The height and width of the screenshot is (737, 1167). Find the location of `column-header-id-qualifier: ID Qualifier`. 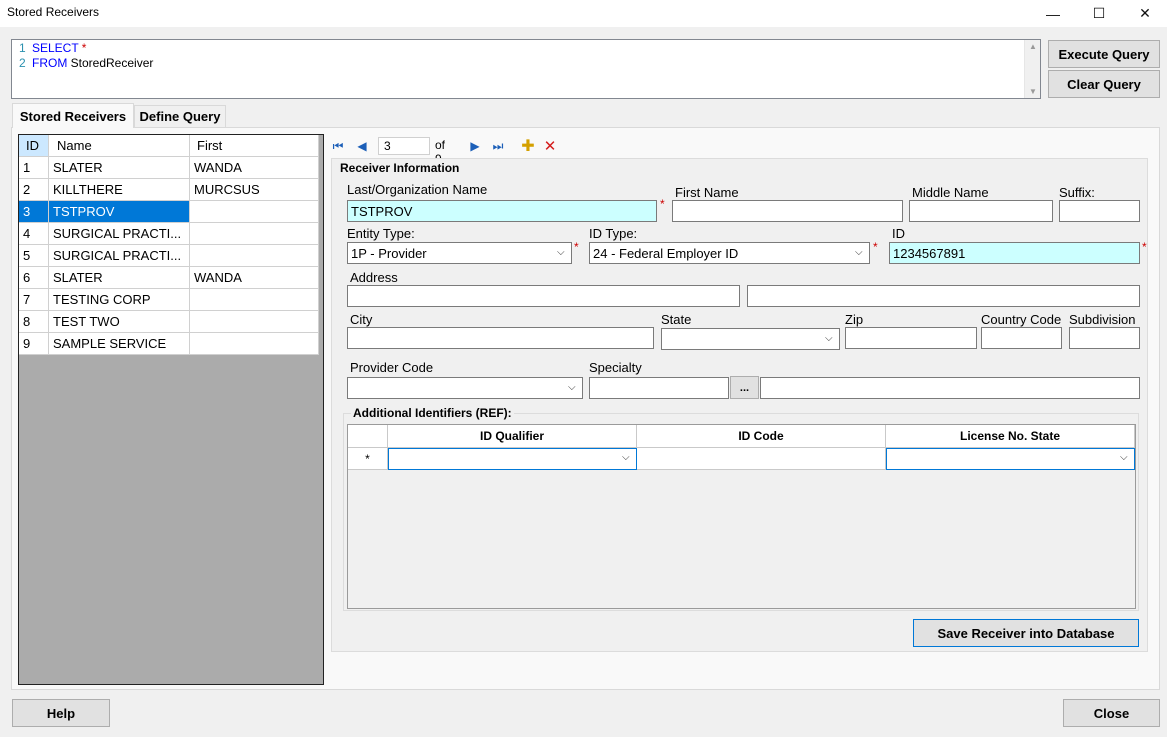

column-header-id-qualifier: ID Qualifier is located at coordinates (512, 436).